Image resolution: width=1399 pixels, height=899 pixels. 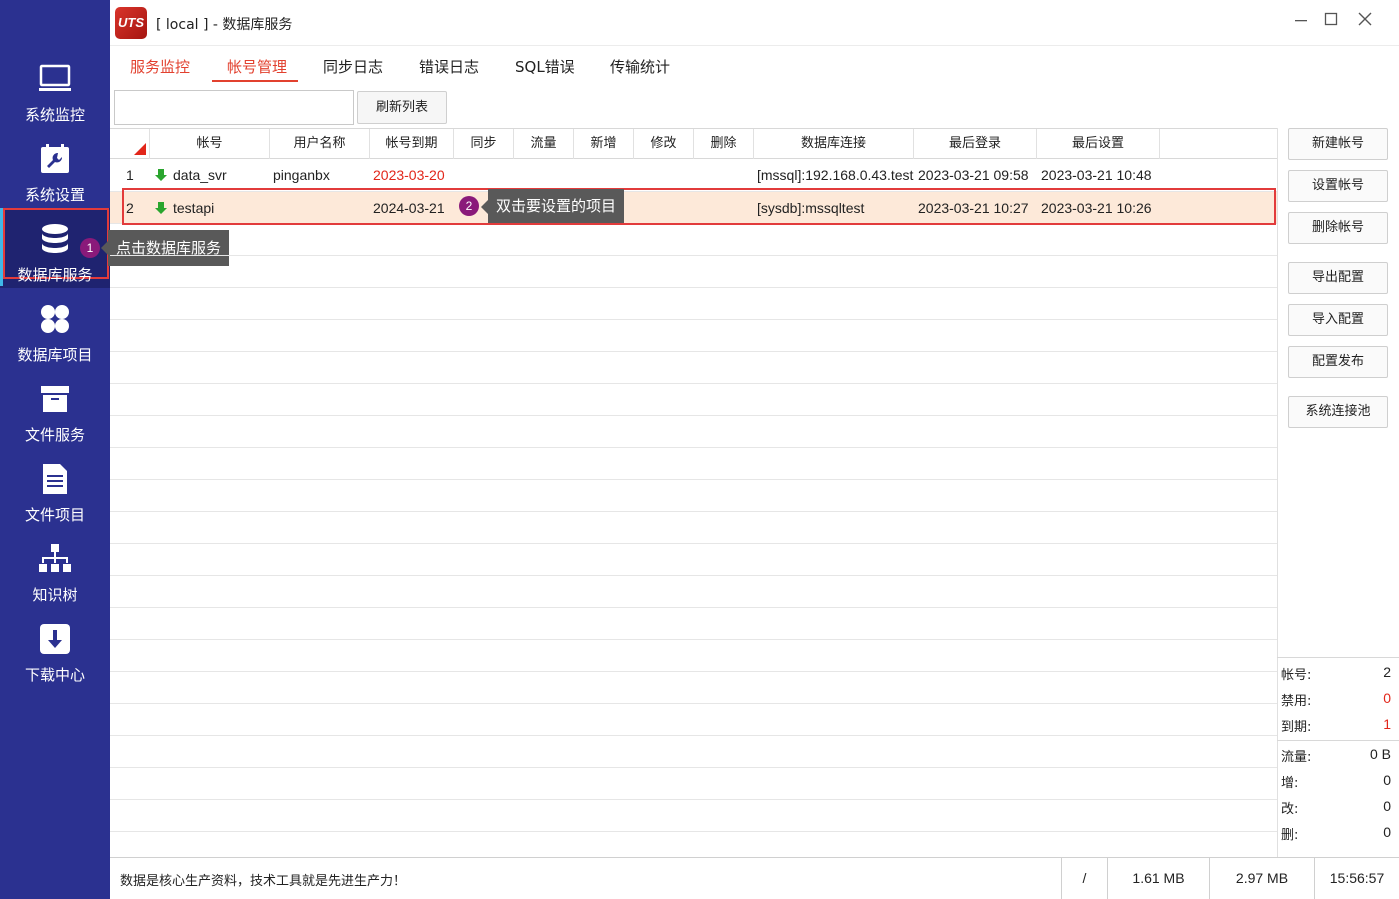 I want to click on col-username: 用户名称, so click(x=320, y=144).